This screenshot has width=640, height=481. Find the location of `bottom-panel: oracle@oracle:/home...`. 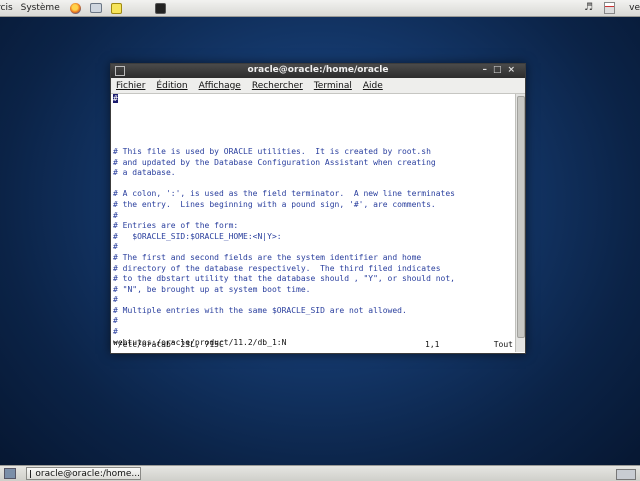

bottom-panel: oracle@oracle:/home... is located at coordinates (320, 473).